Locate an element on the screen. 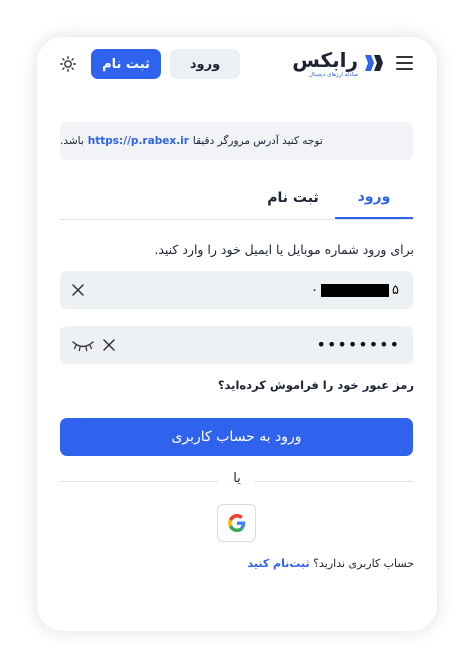 The image size is (474, 668). google-login-button is located at coordinates (236, 523).